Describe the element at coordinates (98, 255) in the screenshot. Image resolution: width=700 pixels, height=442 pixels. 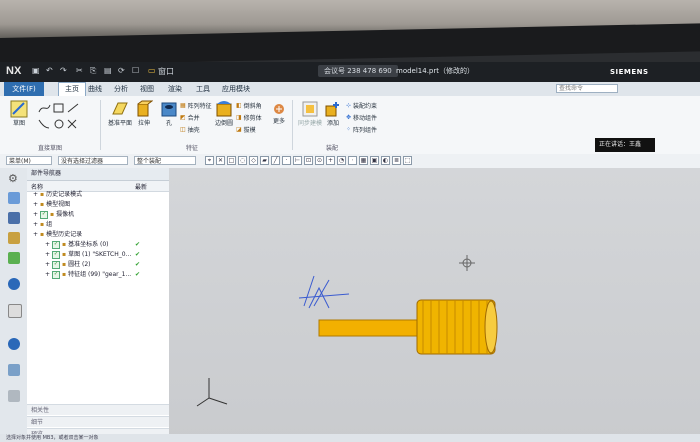
I see `tree-row: + ✓ ▪ 草图 (1) "SKETCH_0... ✔` at that location.